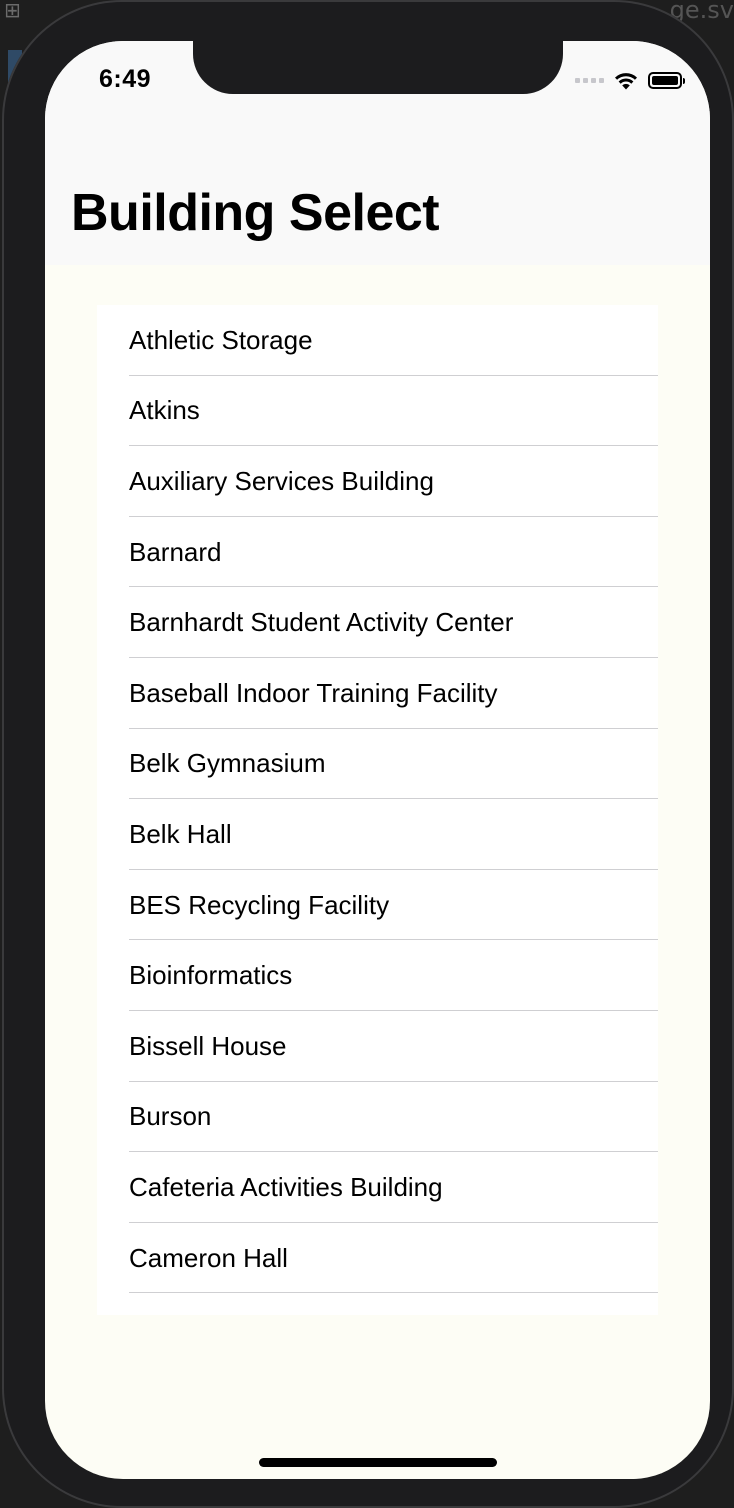 The height and width of the screenshot is (1508, 734). What do you see at coordinates (164, 410) in the screenshot?
I see `list-item-label: Atkins` at bounding box center [164, 410].